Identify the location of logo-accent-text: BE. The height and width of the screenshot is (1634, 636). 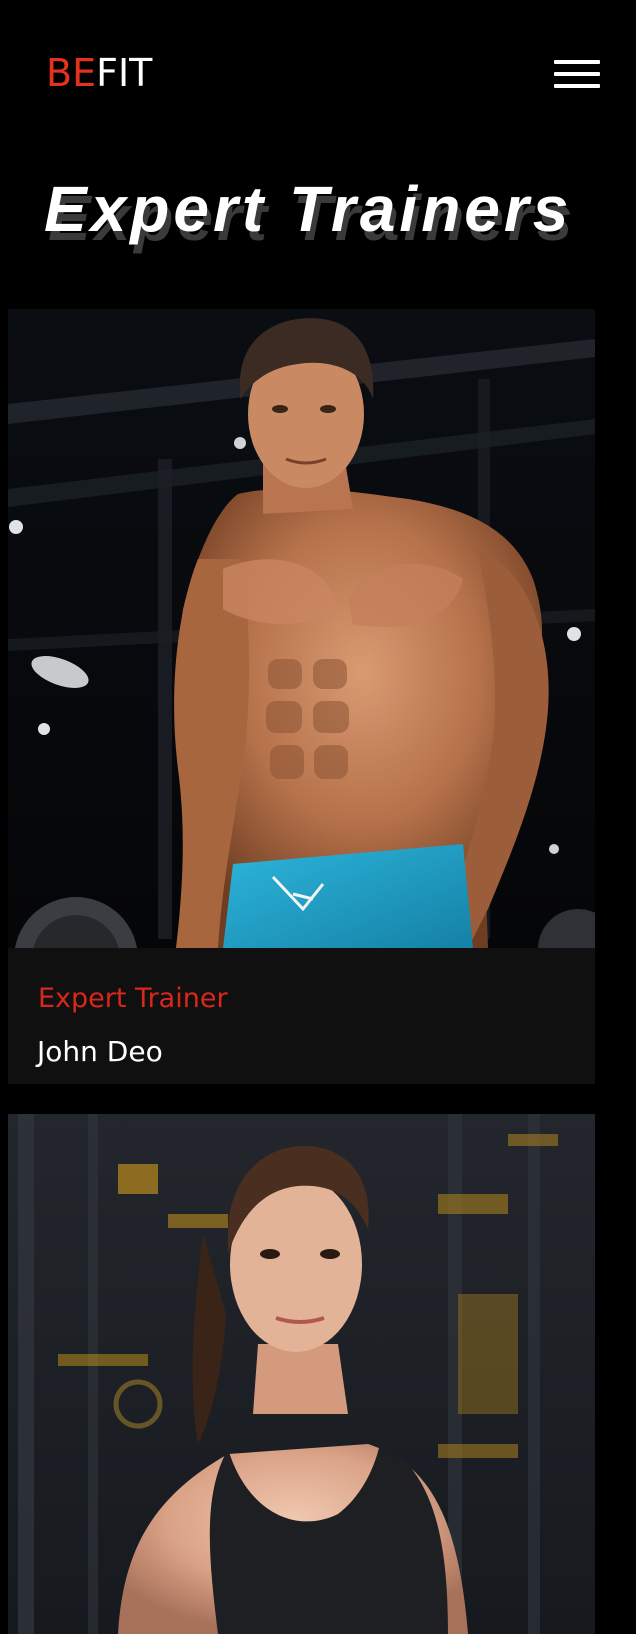
(71, 73).